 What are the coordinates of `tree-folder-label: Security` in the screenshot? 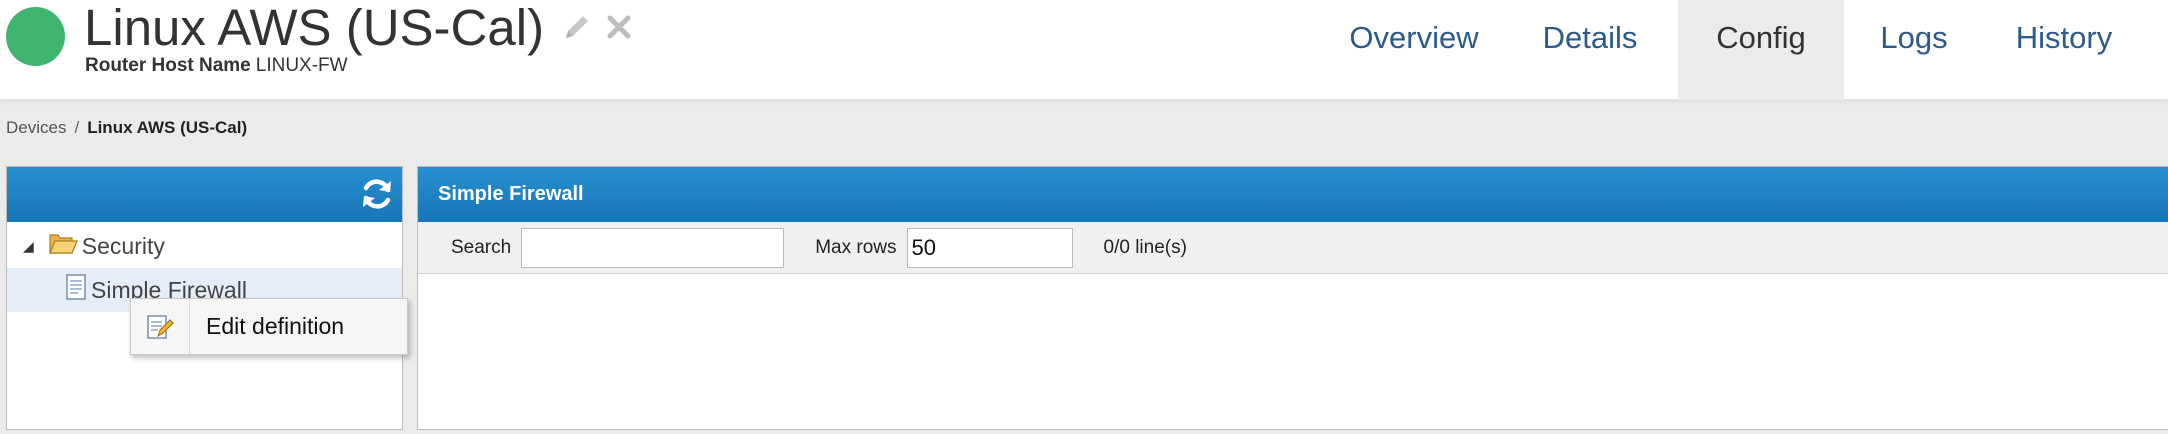 It's located at (123, 245).